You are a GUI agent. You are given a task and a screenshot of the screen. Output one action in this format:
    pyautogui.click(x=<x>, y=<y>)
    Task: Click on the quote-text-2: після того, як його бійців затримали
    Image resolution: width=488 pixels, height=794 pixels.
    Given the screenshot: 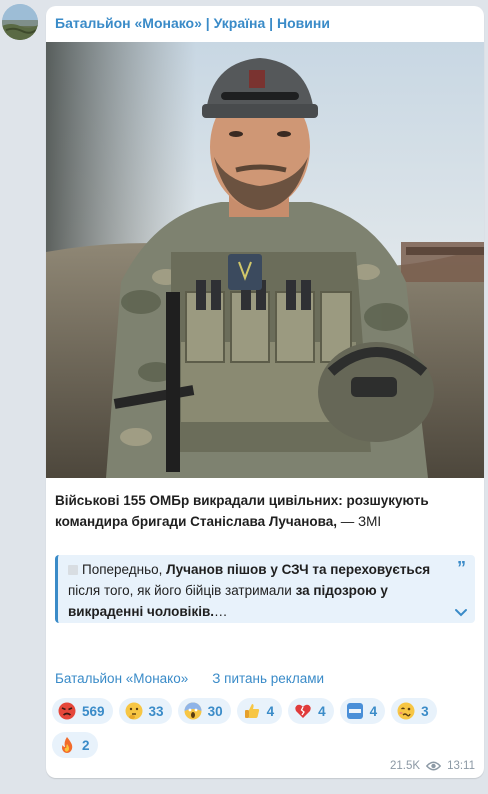 What is the action you would take?
    pyautogui.click(x=182, y=590)
    